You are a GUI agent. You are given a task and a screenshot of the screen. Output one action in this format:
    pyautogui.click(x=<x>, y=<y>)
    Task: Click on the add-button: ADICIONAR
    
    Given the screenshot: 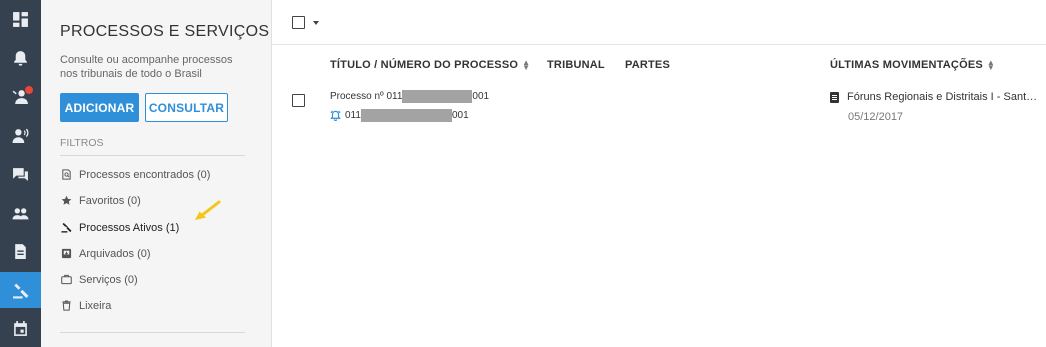 What is the action you would take?
    pyautogui.click(x=99, y=107)
    